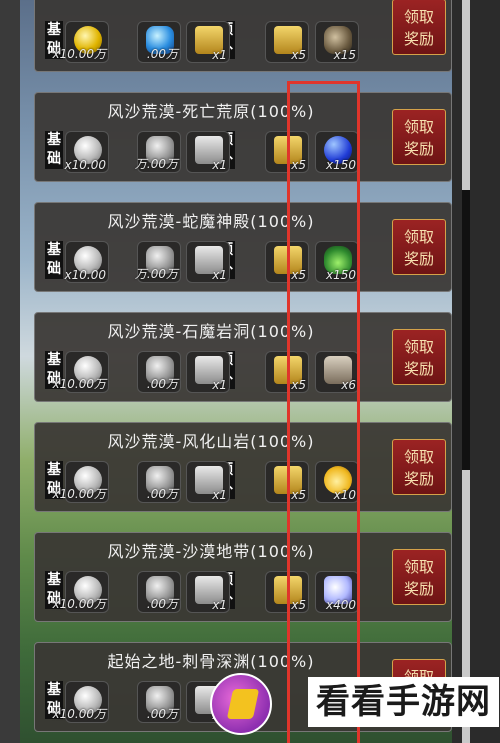 The width and height of the screenshot is (500, 743). I want to click on extra-item-slot: x5, so click(287, 42).